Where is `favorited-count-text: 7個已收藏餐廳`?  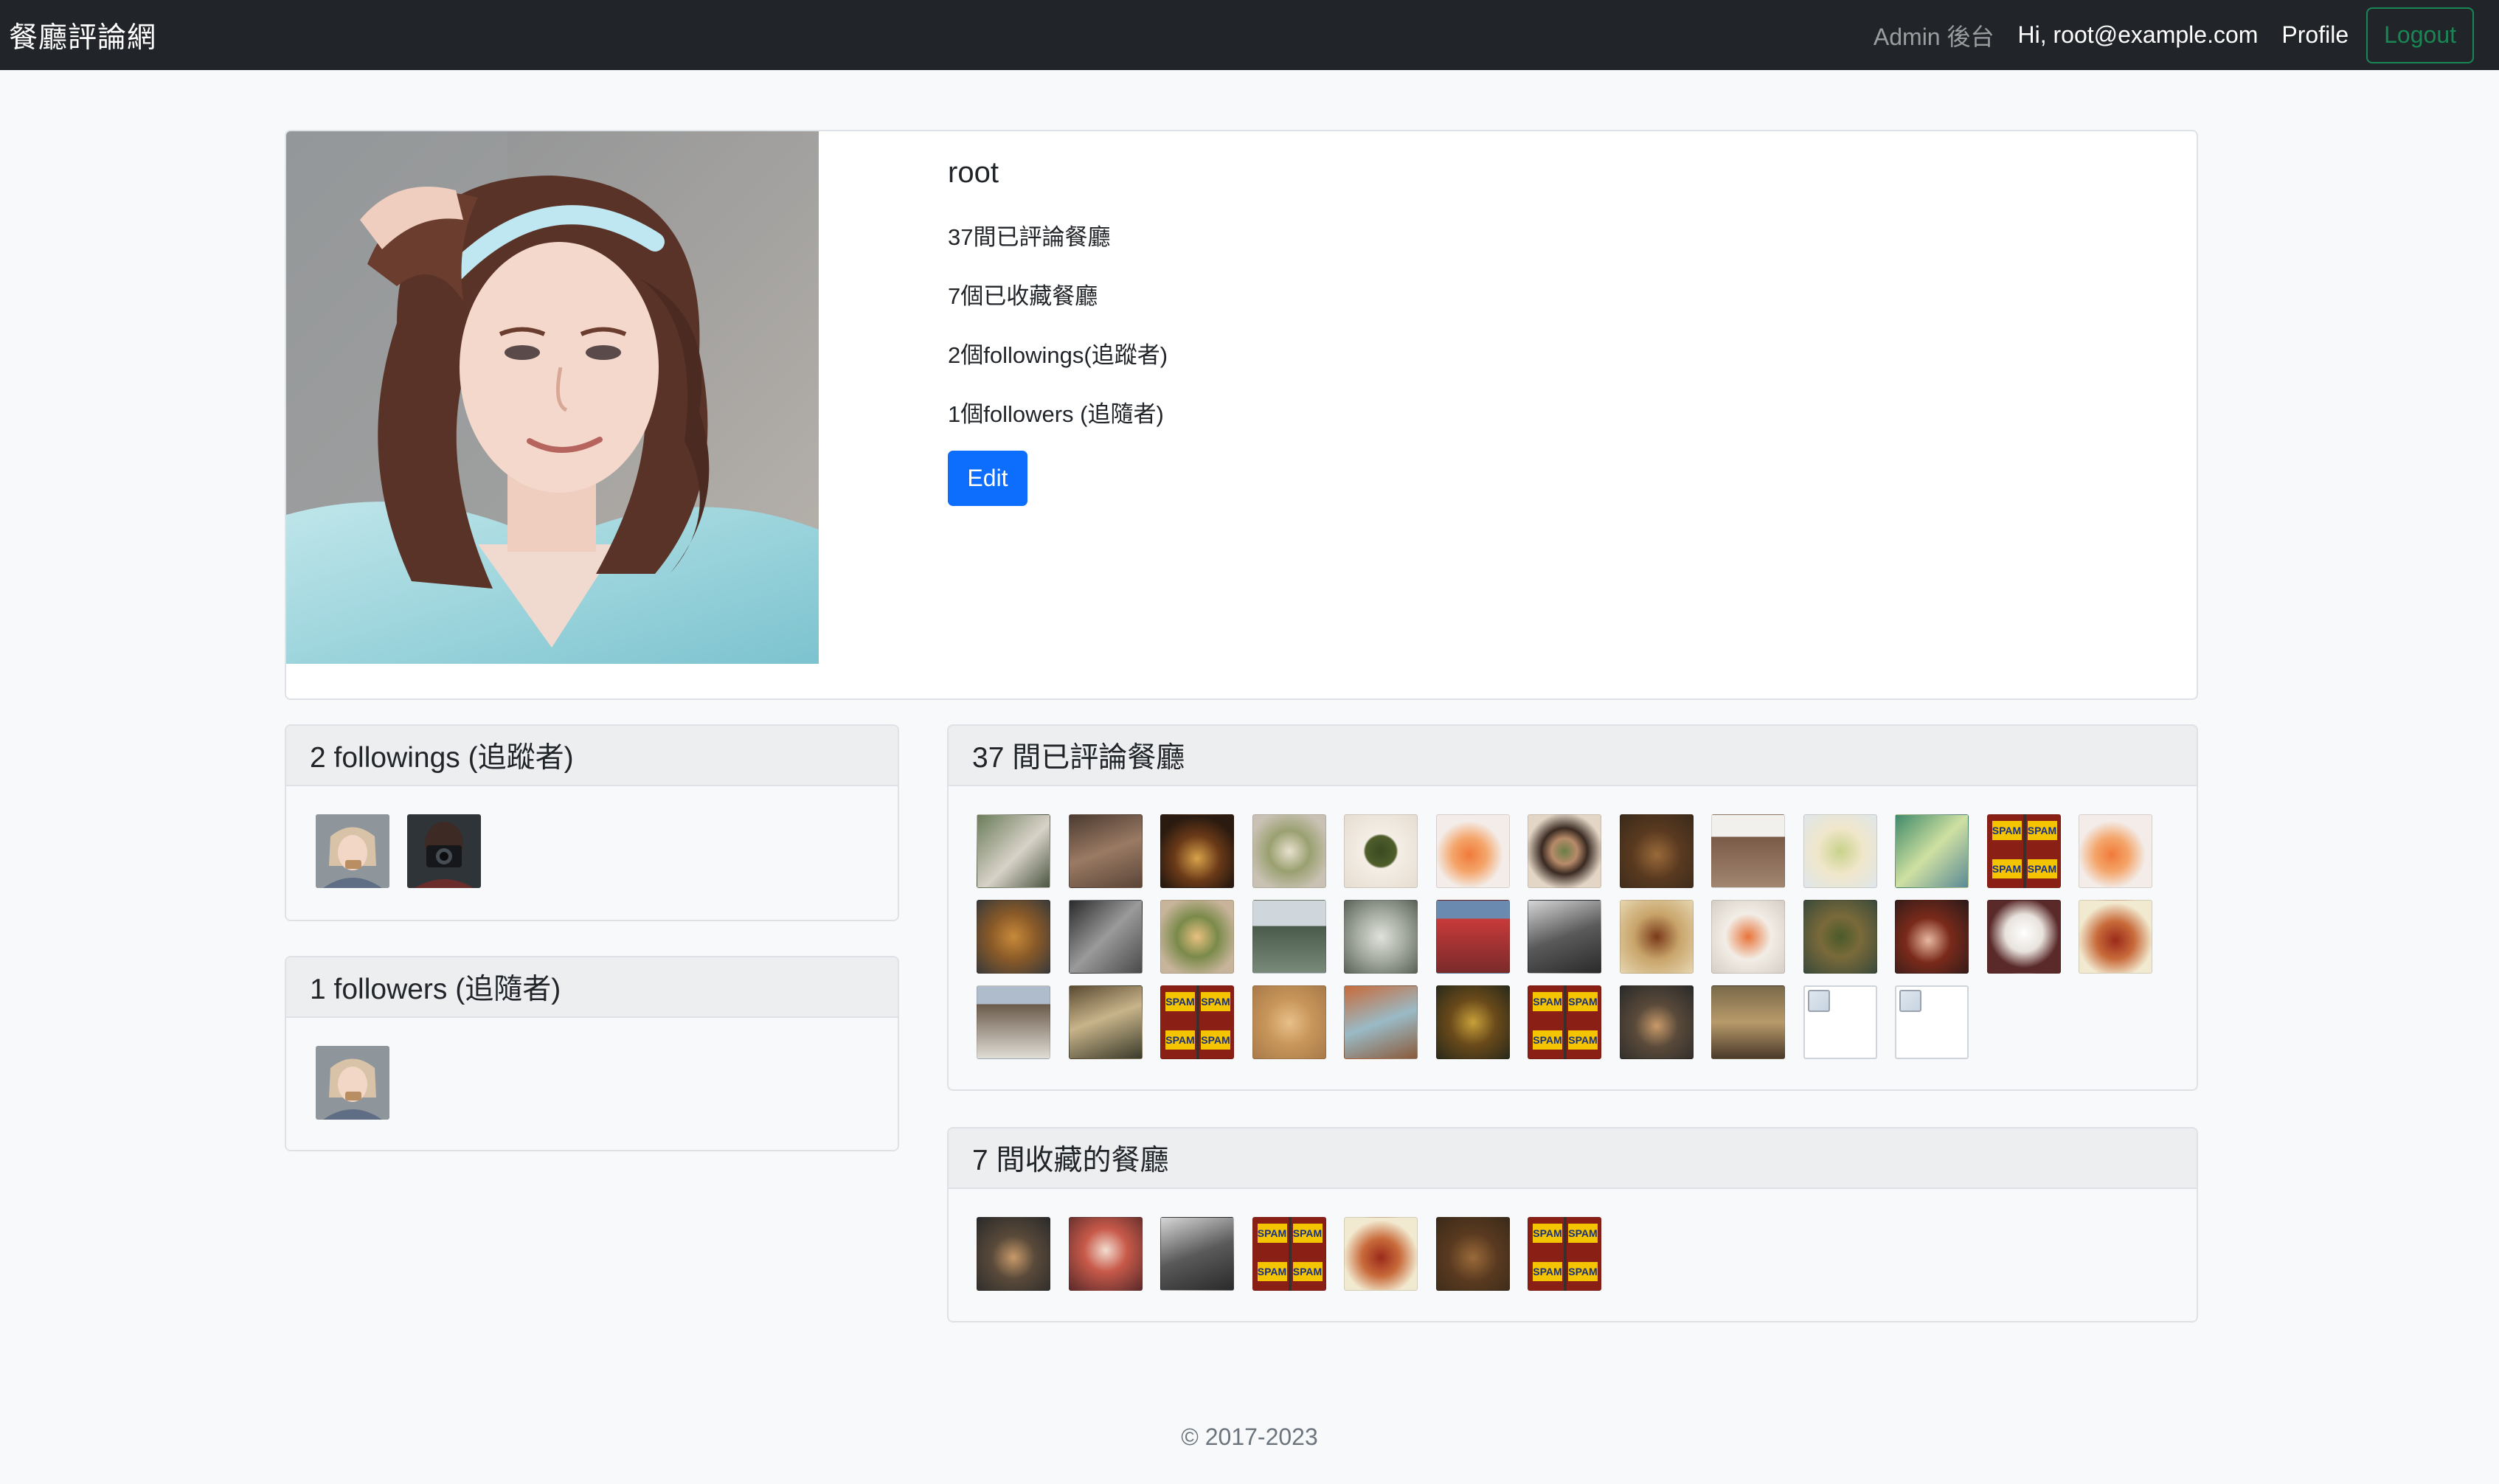 favorited-count-text: 7個已收藏餐廳 is located at coordinates (1023, 296).